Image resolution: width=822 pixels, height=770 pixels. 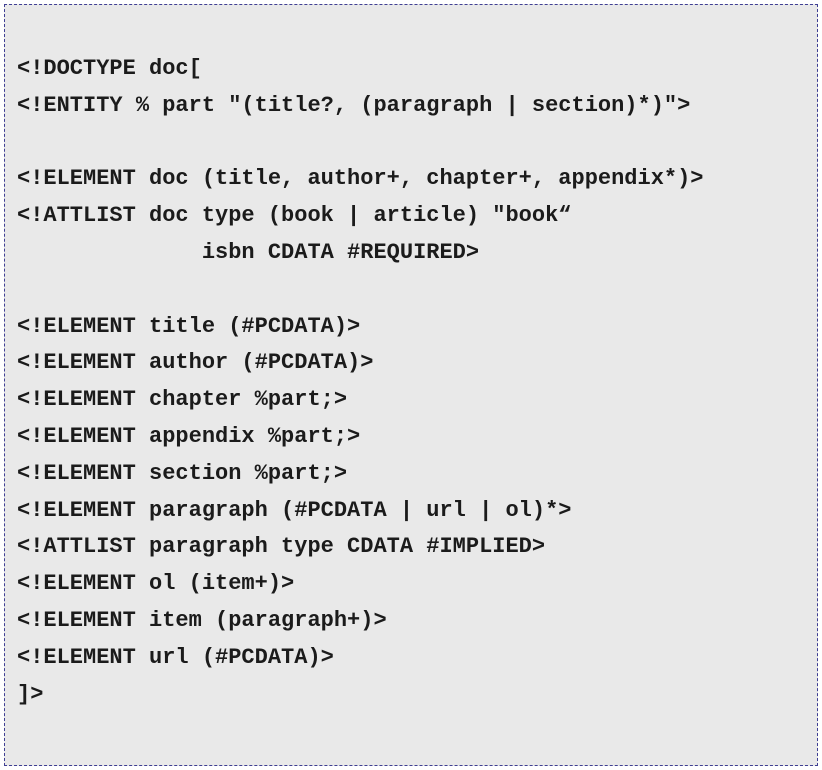 What do you see at coordinates (30, 694) in the screenshot?
I see `code-line: ]>` at bounding box center [30, 694].